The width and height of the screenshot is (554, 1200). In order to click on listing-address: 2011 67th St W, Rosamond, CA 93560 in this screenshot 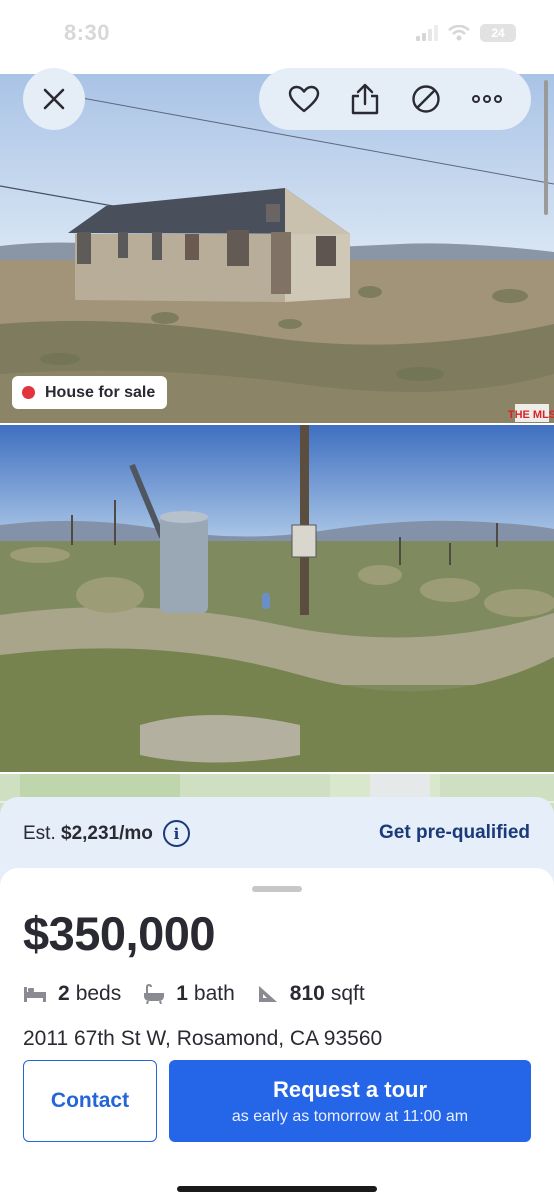, I will do `click(202, 1039)`.